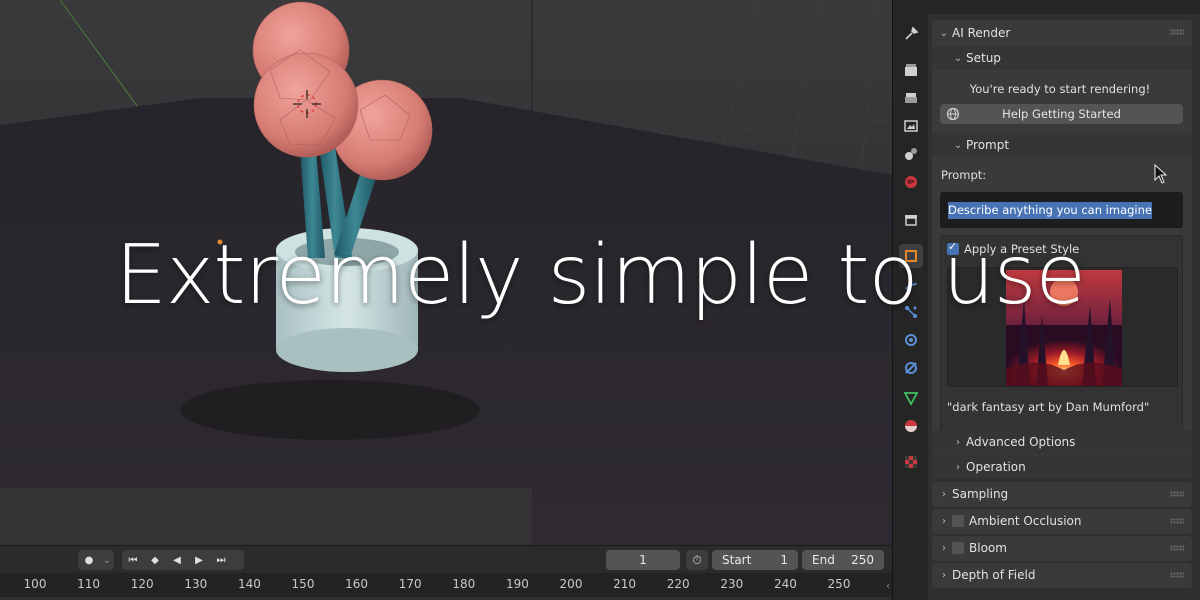  What do you see at coordinates (981, 33) in the screenshot?
I see `ai-render-title: AI Render` at bounding box center [981, 33].